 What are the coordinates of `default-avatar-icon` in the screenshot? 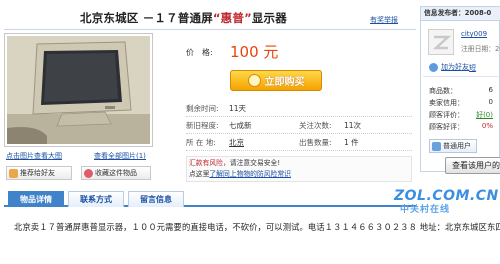 It's located at (442, 42).